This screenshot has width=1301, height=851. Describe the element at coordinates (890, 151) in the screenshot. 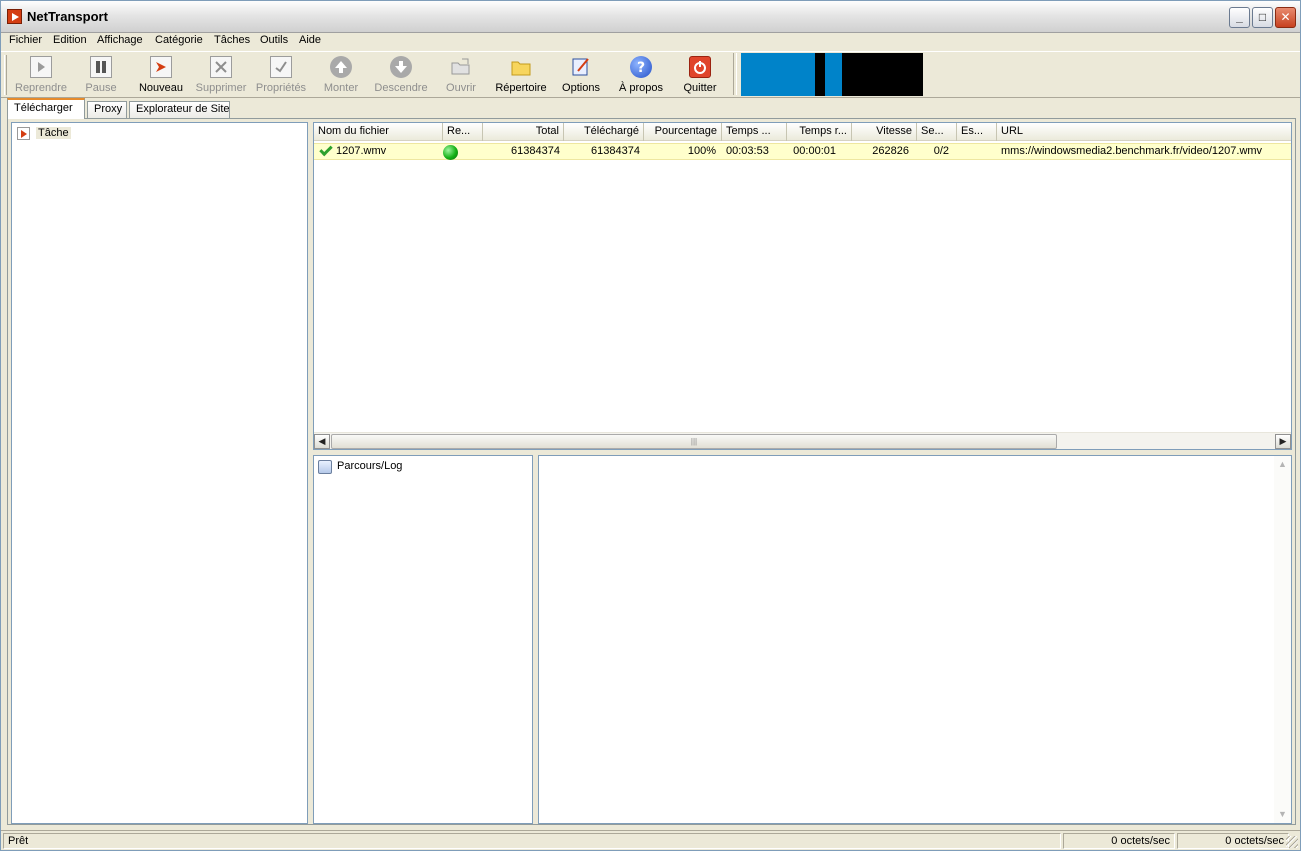

I see `cell-speed: 262826` at that location.